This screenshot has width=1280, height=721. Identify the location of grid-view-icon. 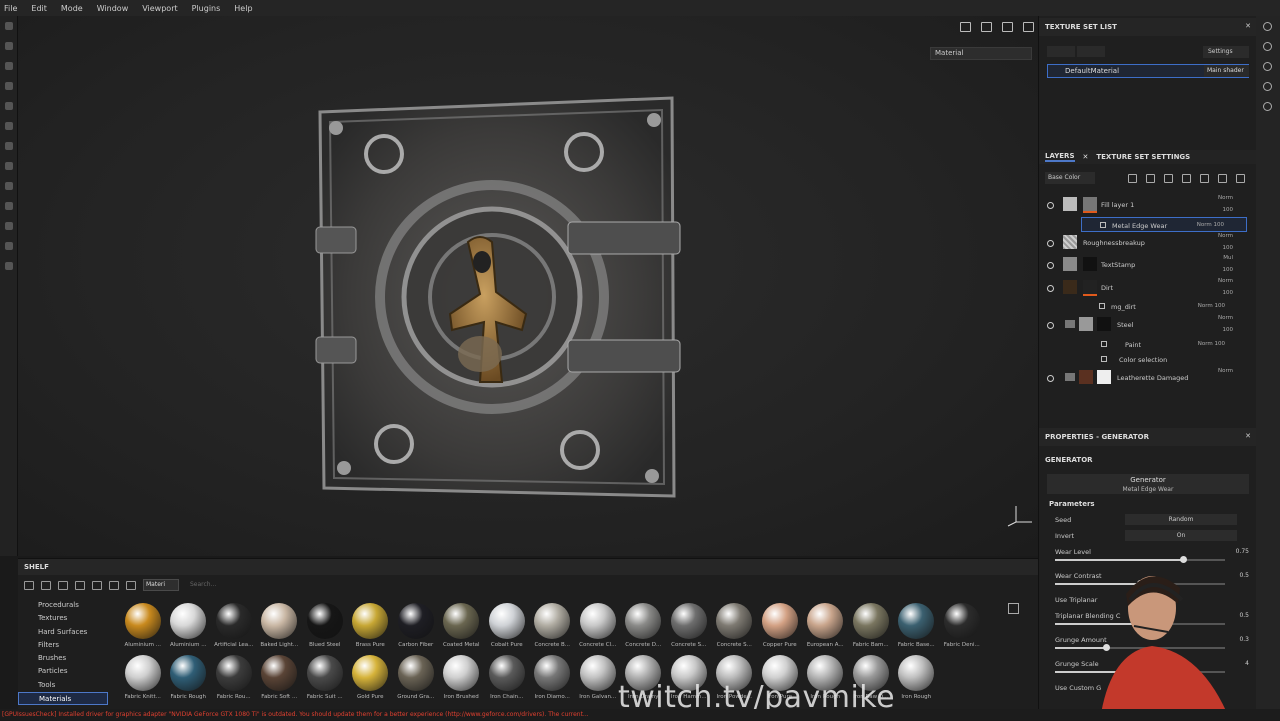
(1013, 608).